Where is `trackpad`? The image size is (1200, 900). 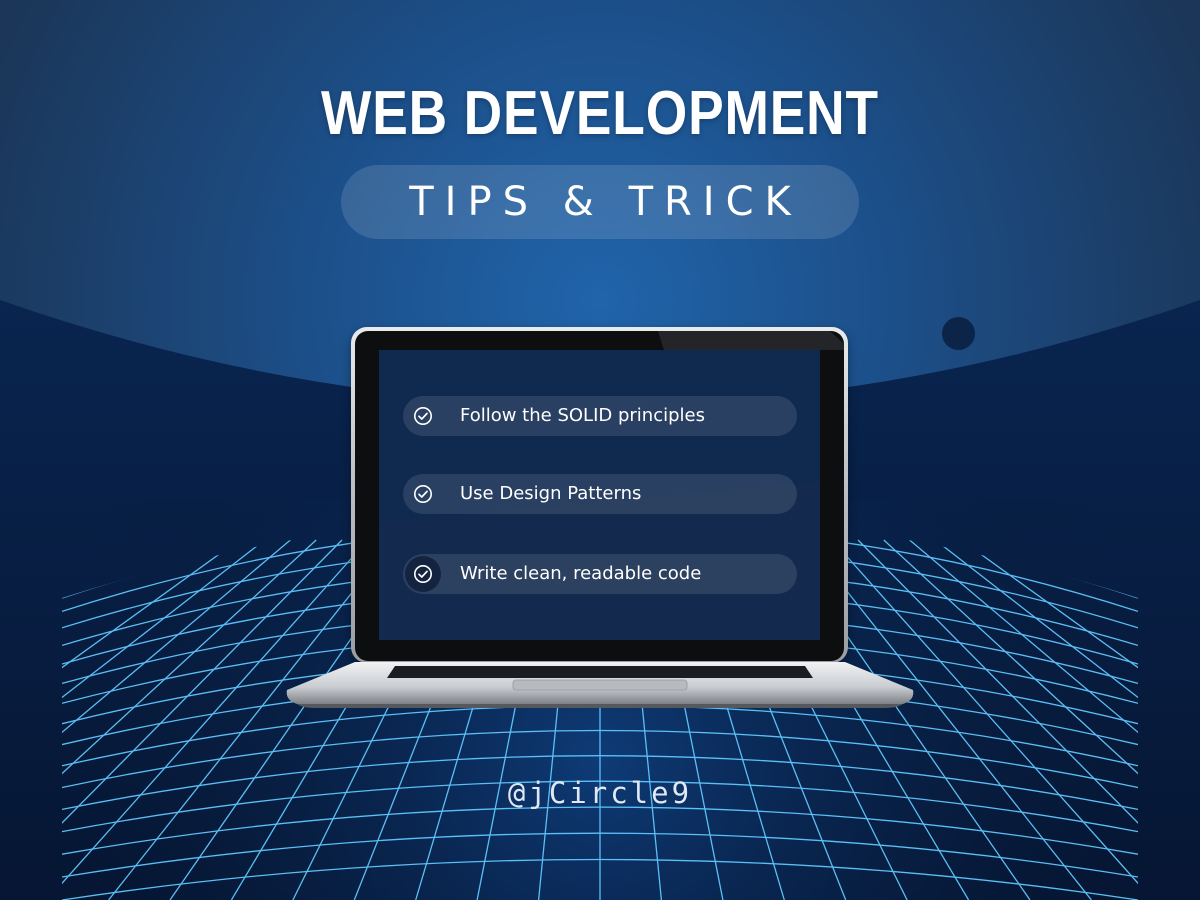
trackpad is located at coordinates (600, 685).